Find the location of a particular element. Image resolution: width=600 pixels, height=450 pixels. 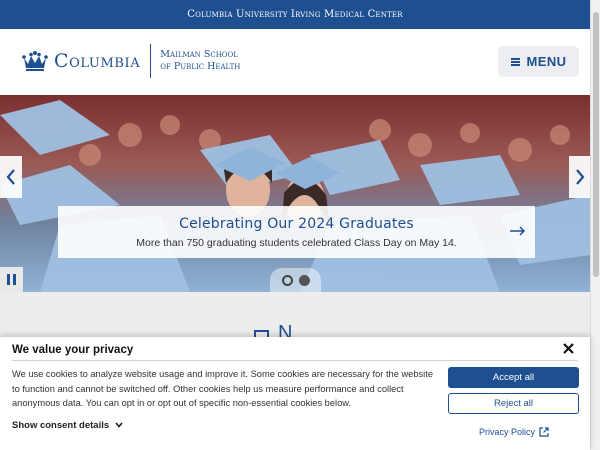

chevron-down-icon is located at coordinates (119, 425).